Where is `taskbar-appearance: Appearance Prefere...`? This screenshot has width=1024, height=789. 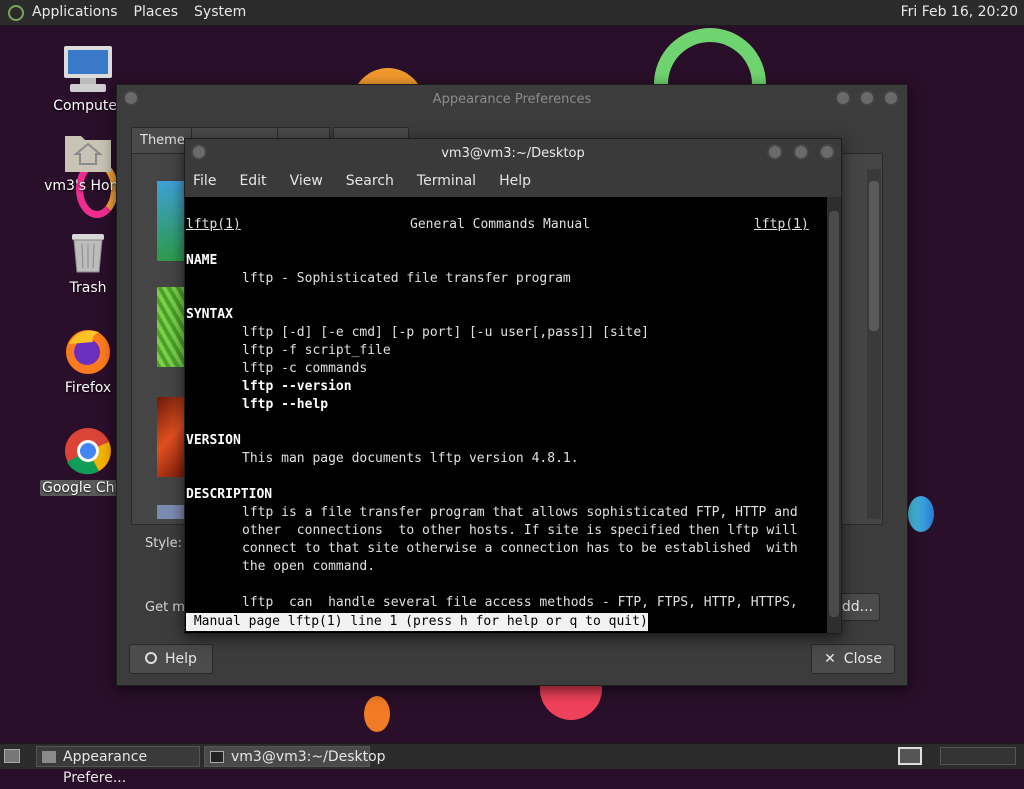 taskbar-appearance: Appearance Prefere... is located at coordinates (118, 766).